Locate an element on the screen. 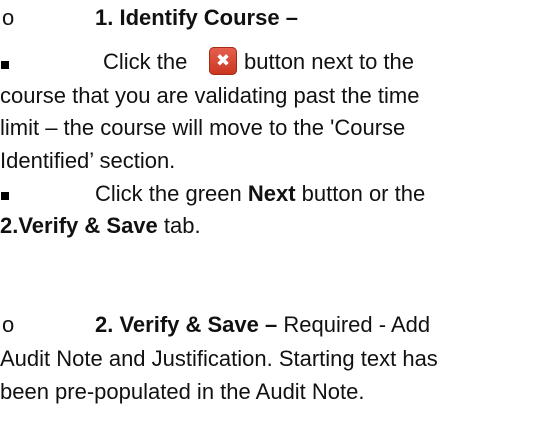 This screenshot has width=551, height=439. verify-save-label: 2.Verify & Save is located at coordinates (79, 225).